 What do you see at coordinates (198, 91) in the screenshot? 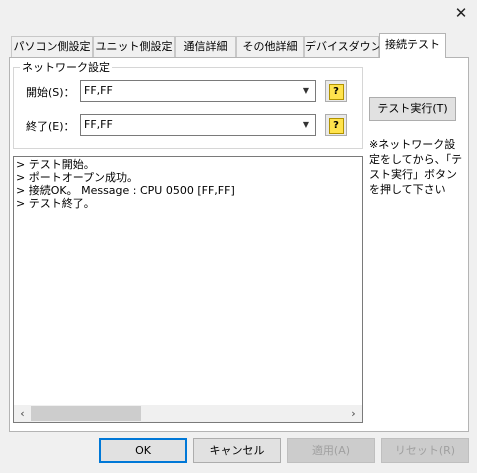
I see `start-combo: FF,FF ▼` at bounding box center [198, 91].